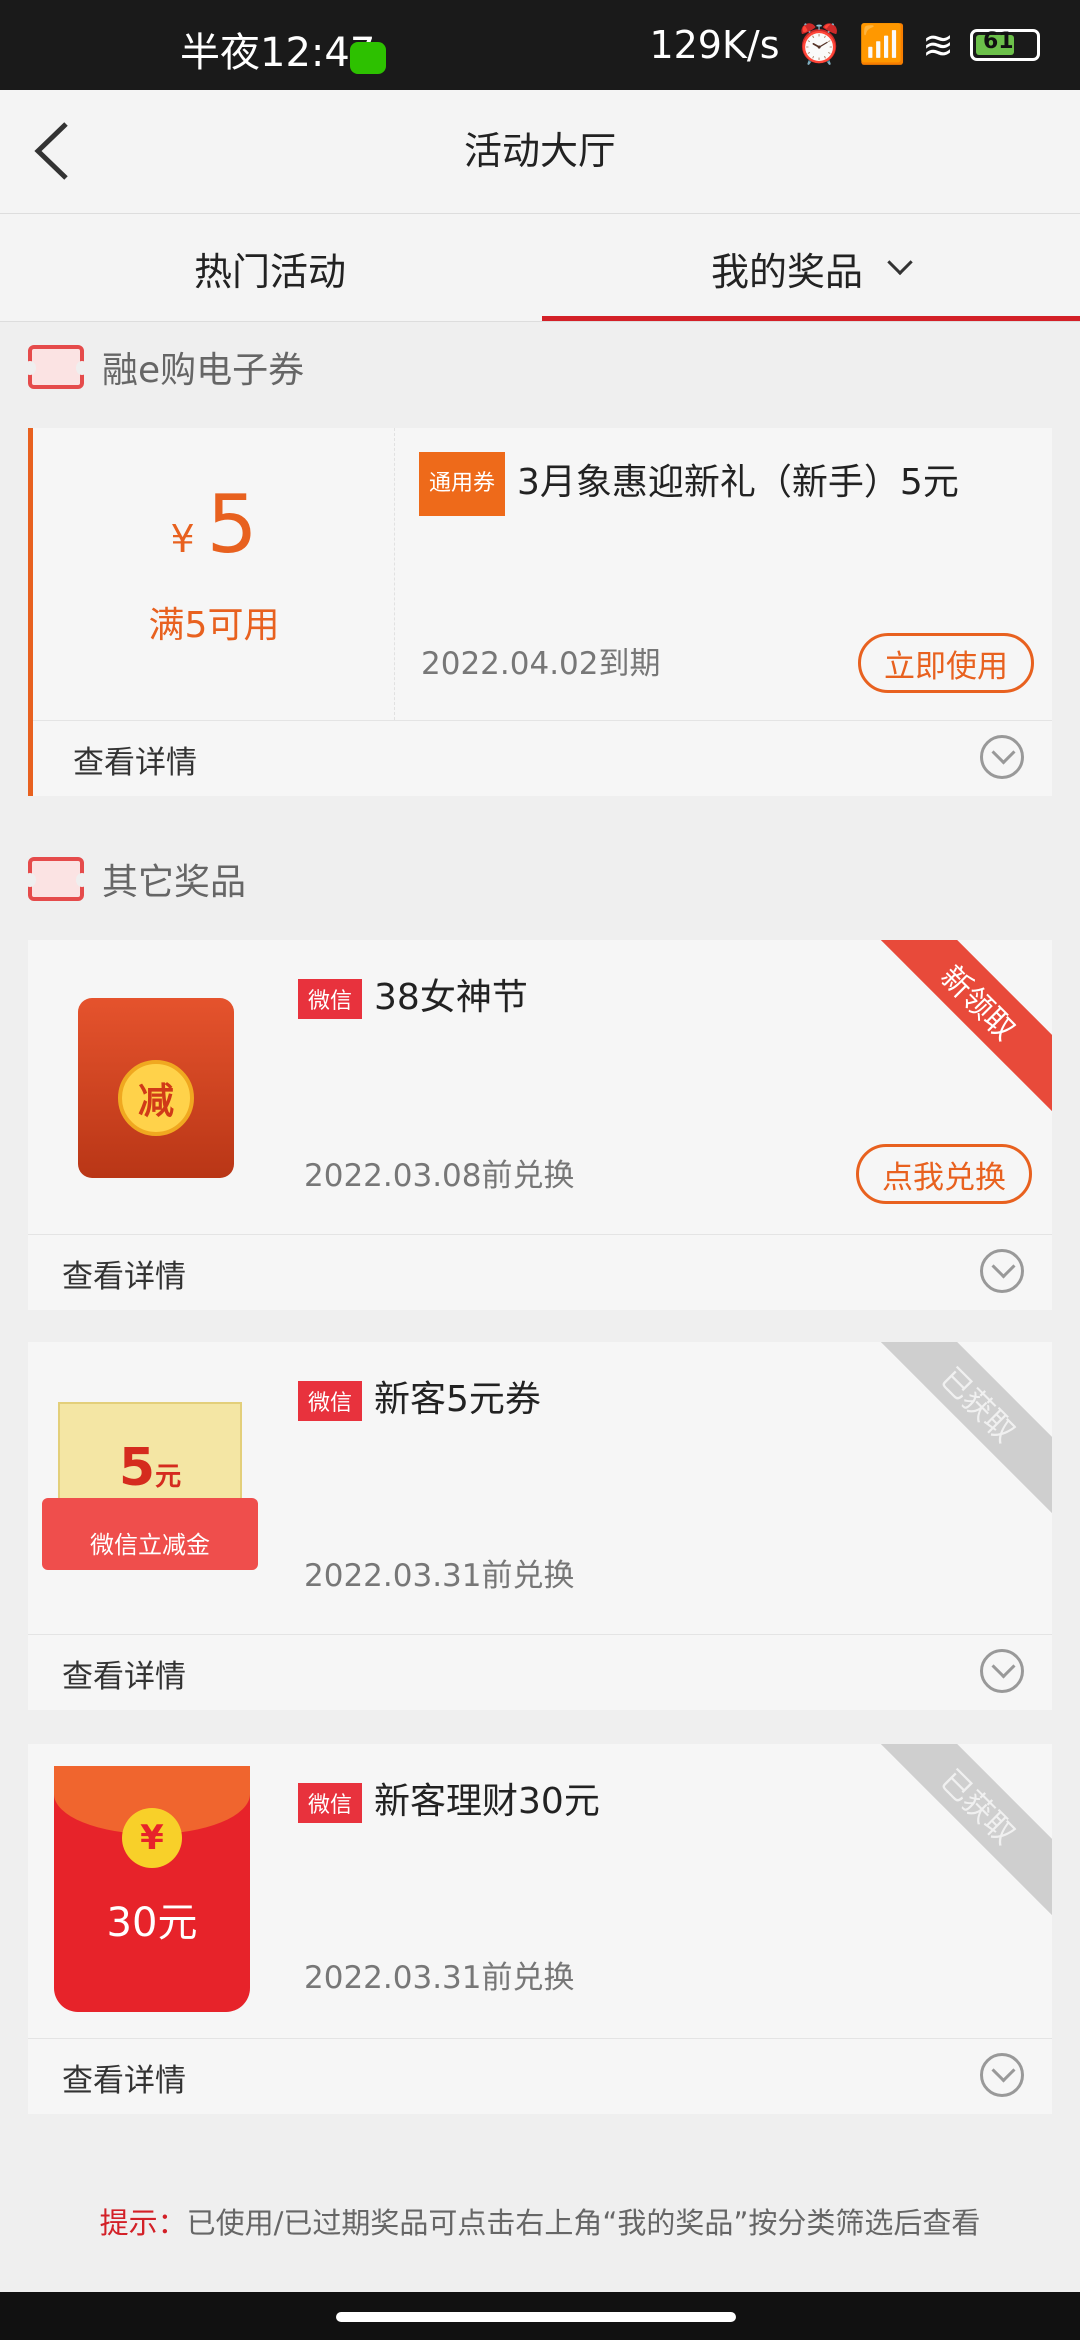 Image resolution: width=1080 pixels, height=2340 pixels. I want to click on red-envelope-image: 减, so click(156, 1088).